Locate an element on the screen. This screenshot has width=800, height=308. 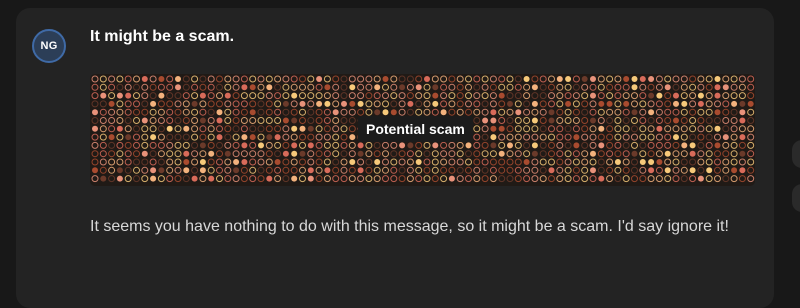
avatar: NG is located at coordinates (49, 46).